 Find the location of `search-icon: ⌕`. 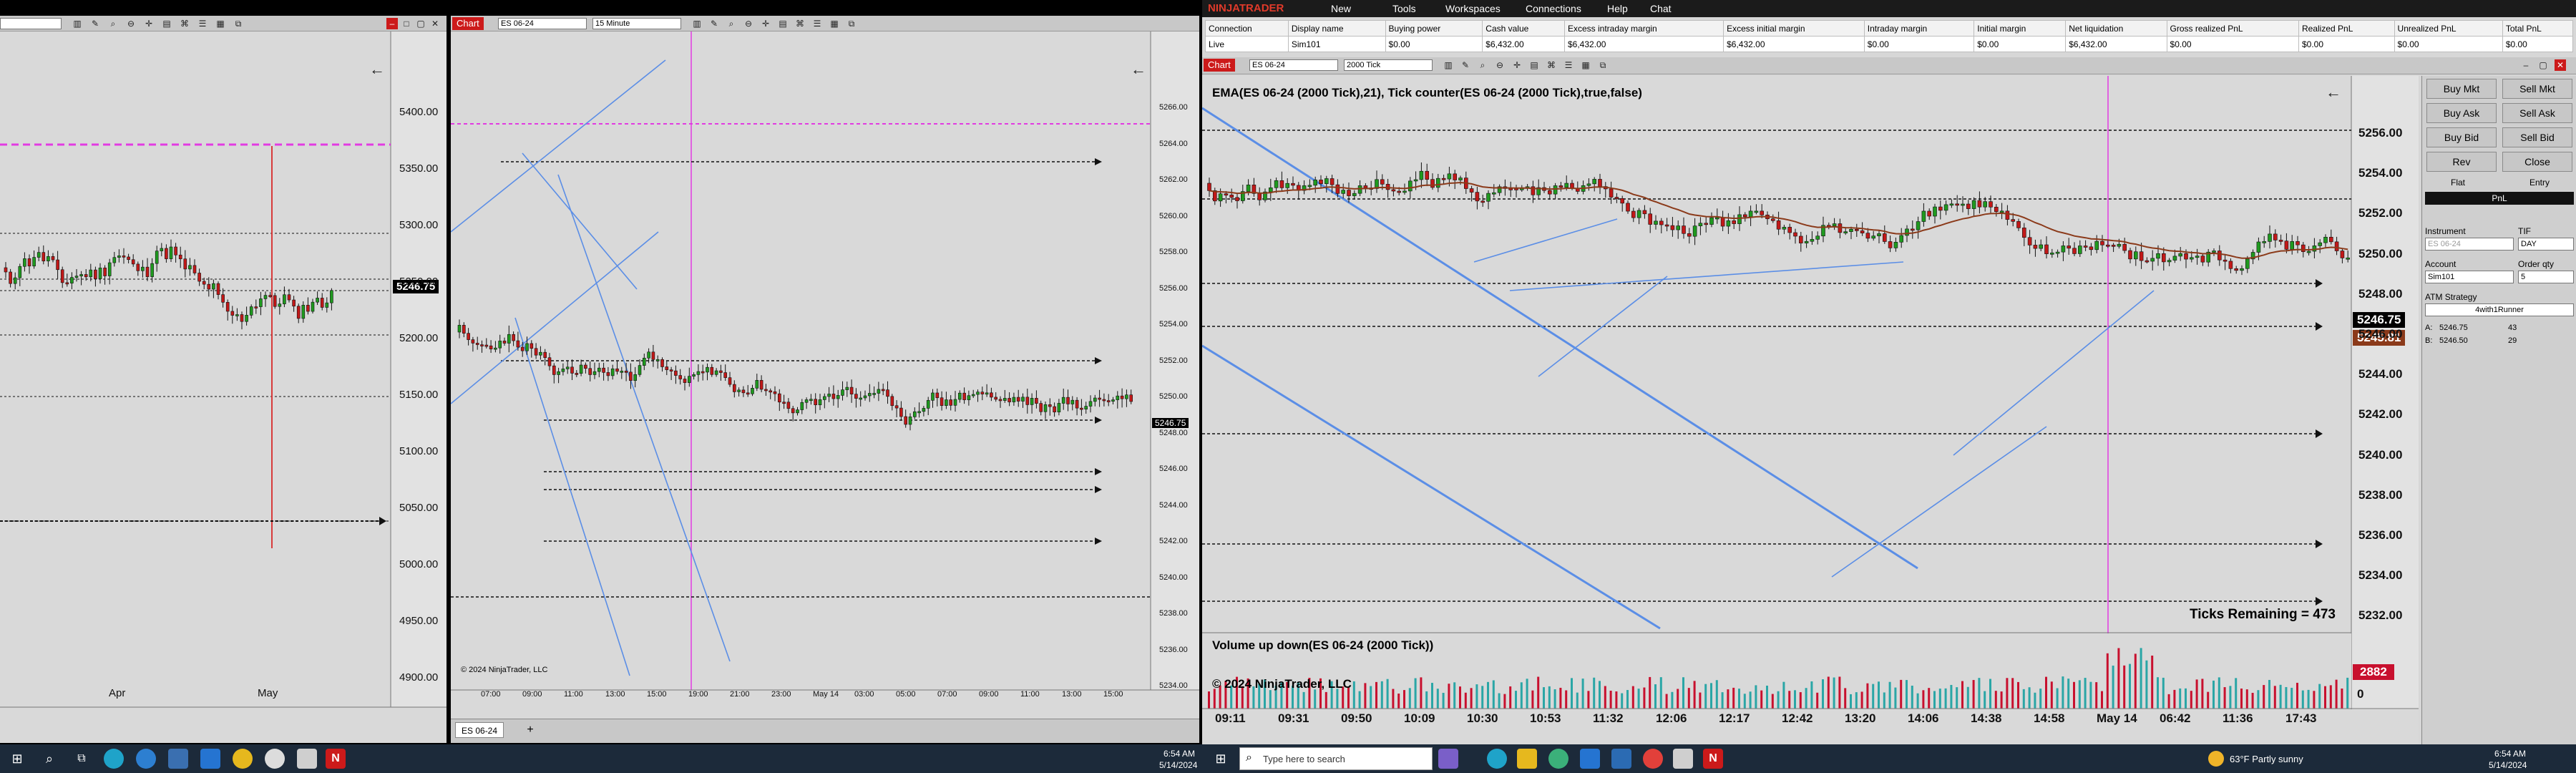

search-icon: ⌕ is located at coordinates (49, 759).